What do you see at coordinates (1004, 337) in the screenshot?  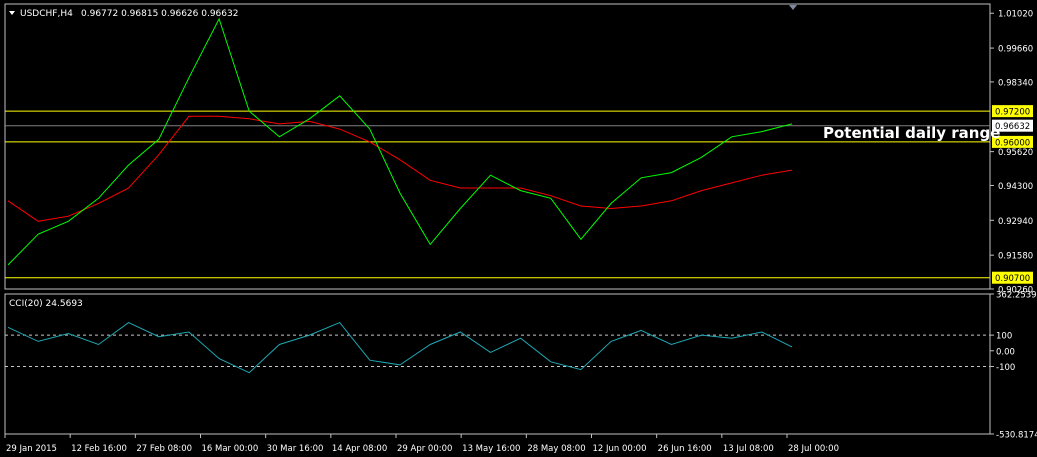 I see `cci-tick-label: 100` at bounding box center [1004, 337].